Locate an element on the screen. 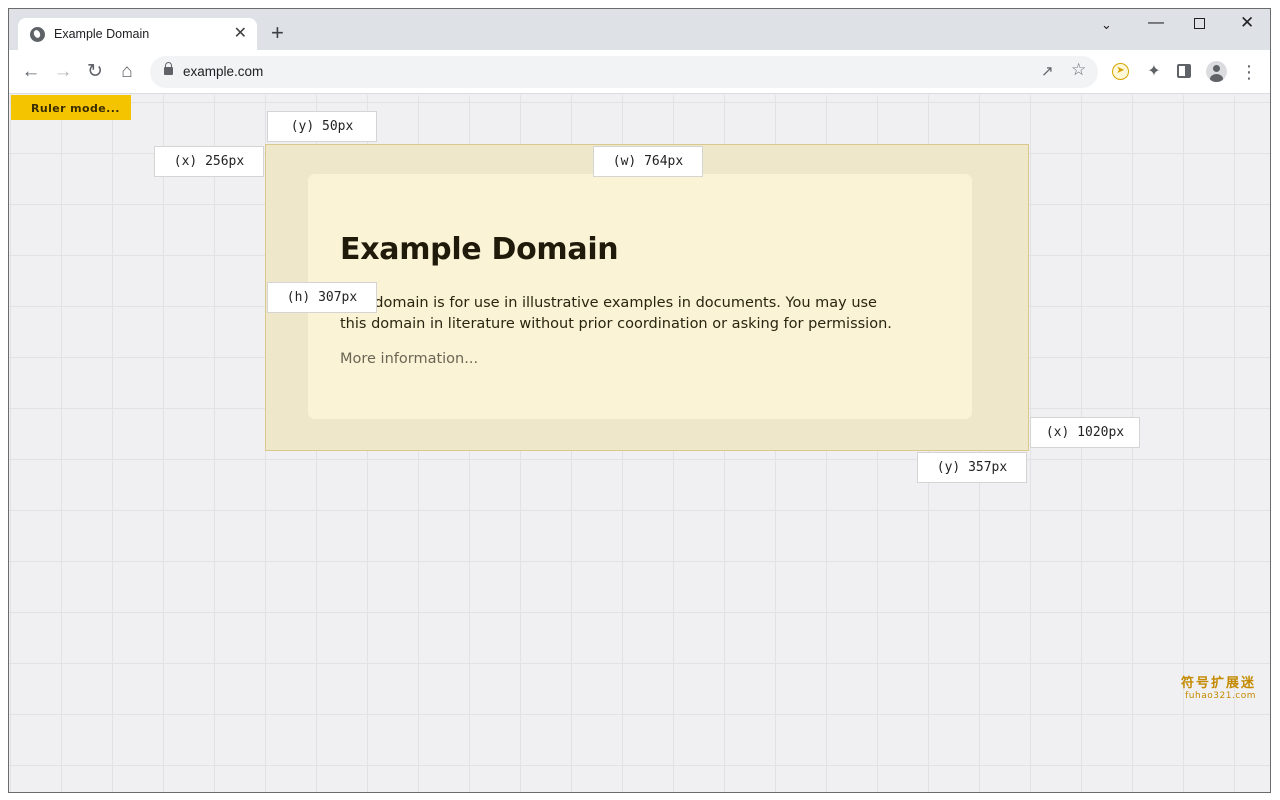 The height and width of the screenshot is (800, 1280). tab-close-icon: ✕ is located at coordinates (240, 34).